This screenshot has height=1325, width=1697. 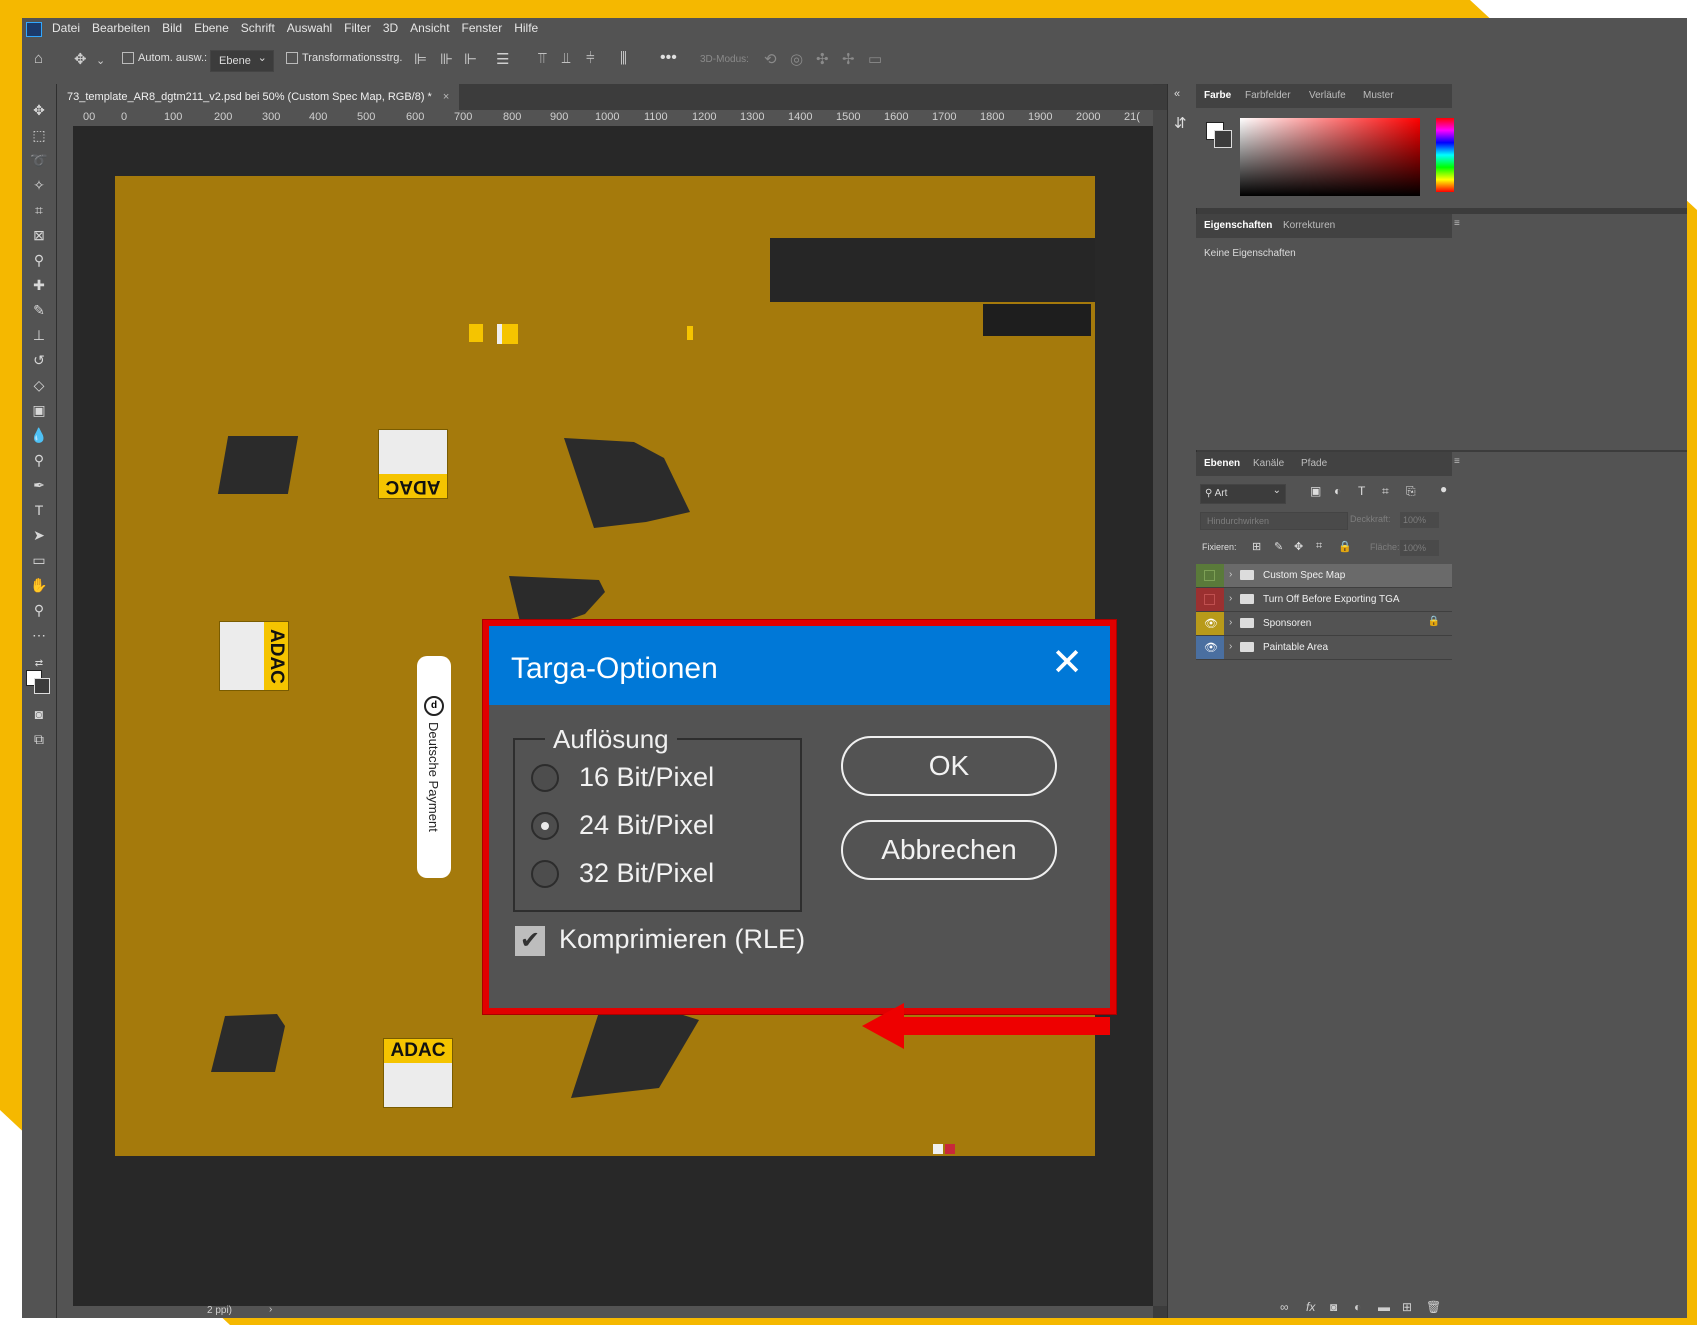 I want to click on auto-select-checkbox: Autom. ausw.:, so click(x=164, y=58).